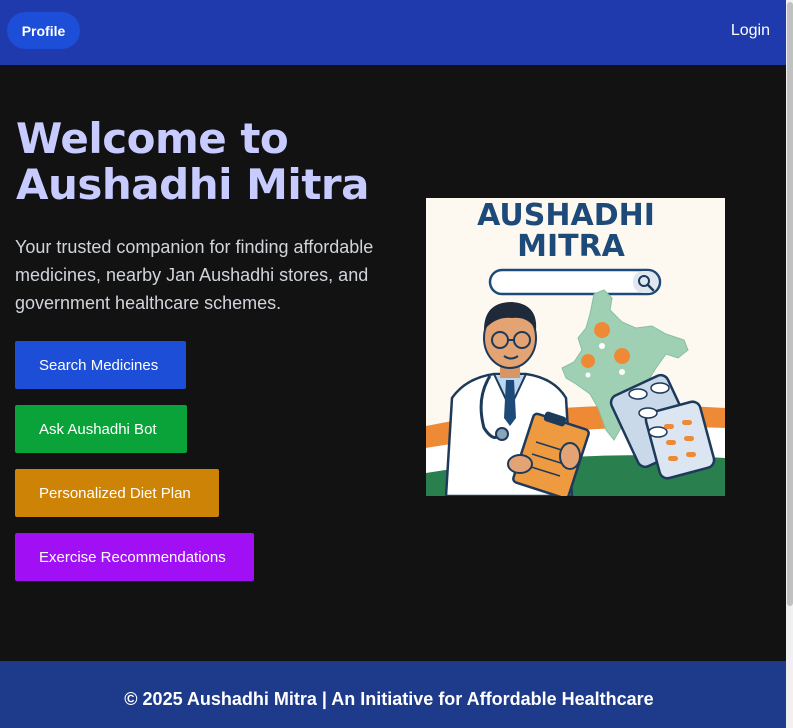 The height and width of the screenshot is (728, 793). I want to click on hero-title-line2: Aushadhi Mitra, so click(192, 184).